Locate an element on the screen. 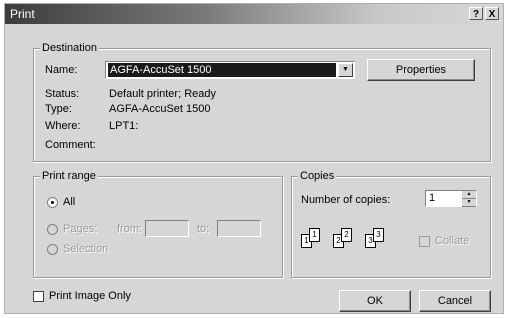  spin-down-icon: ▼ is located at coordinates (469, 203).